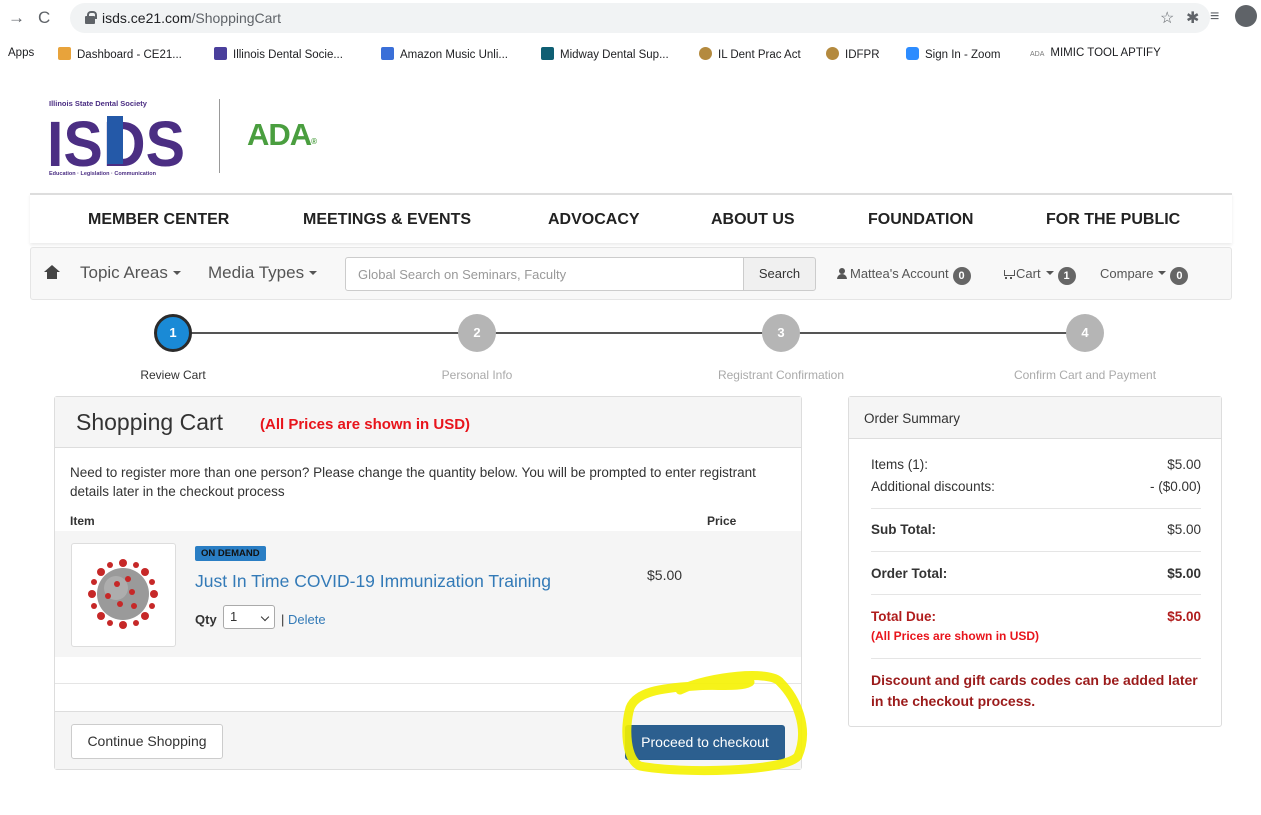 This screenshot has width=1261, height=815. I want to click on coronavirus-image, so click(123, 594).